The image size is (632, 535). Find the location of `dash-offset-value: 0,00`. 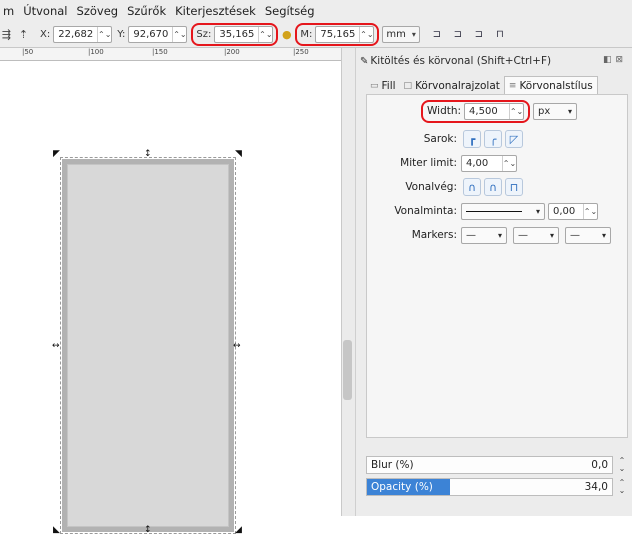

dash-offset-value: 0,00 is located at coordinates (566, 211).